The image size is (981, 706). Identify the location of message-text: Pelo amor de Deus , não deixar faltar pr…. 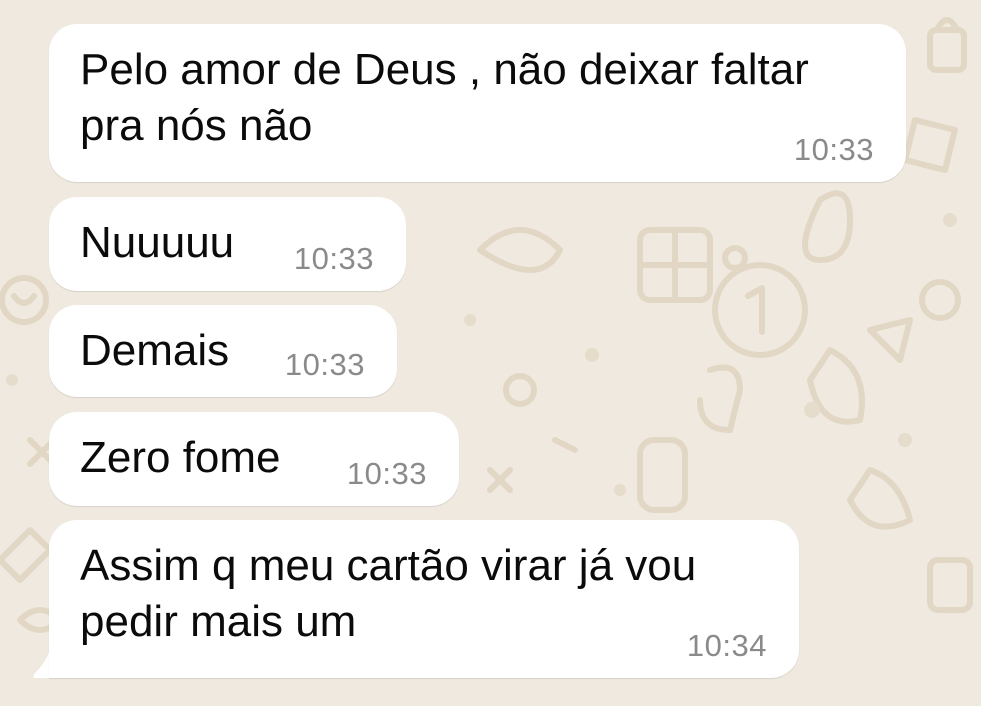
(444, 97).